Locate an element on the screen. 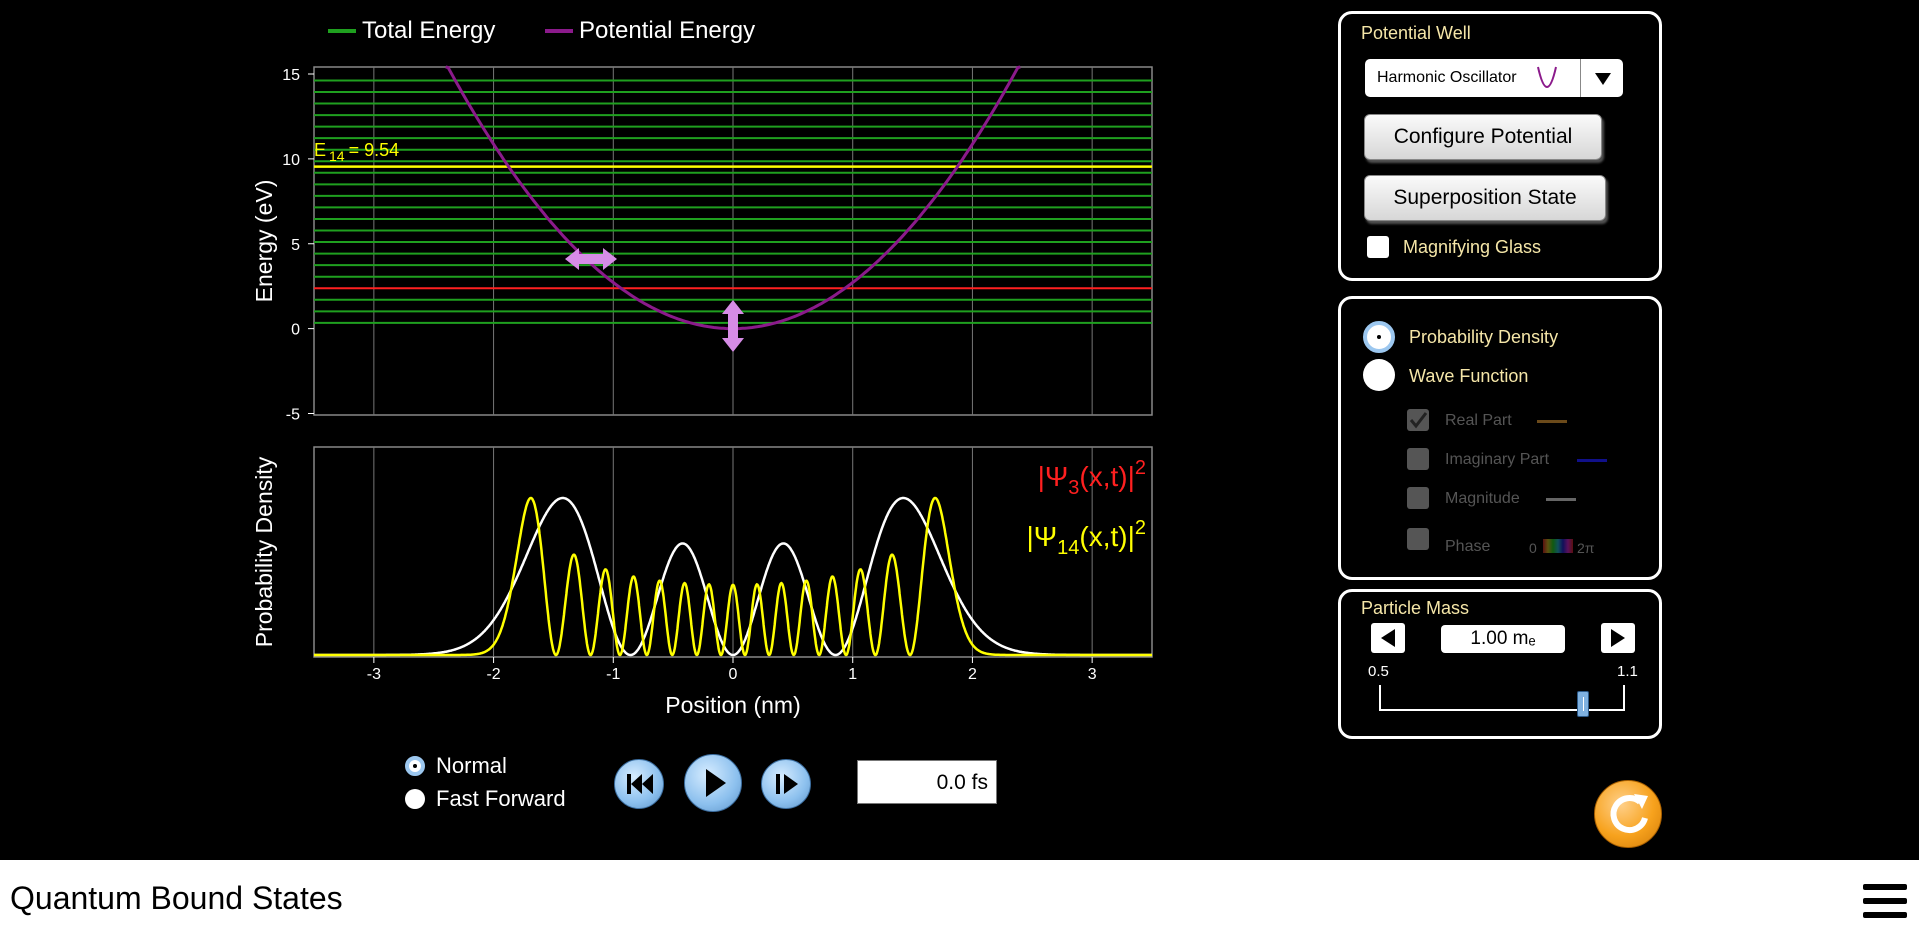  mass-value: 1.00 mₑ is located at coordinates (1503, 638).